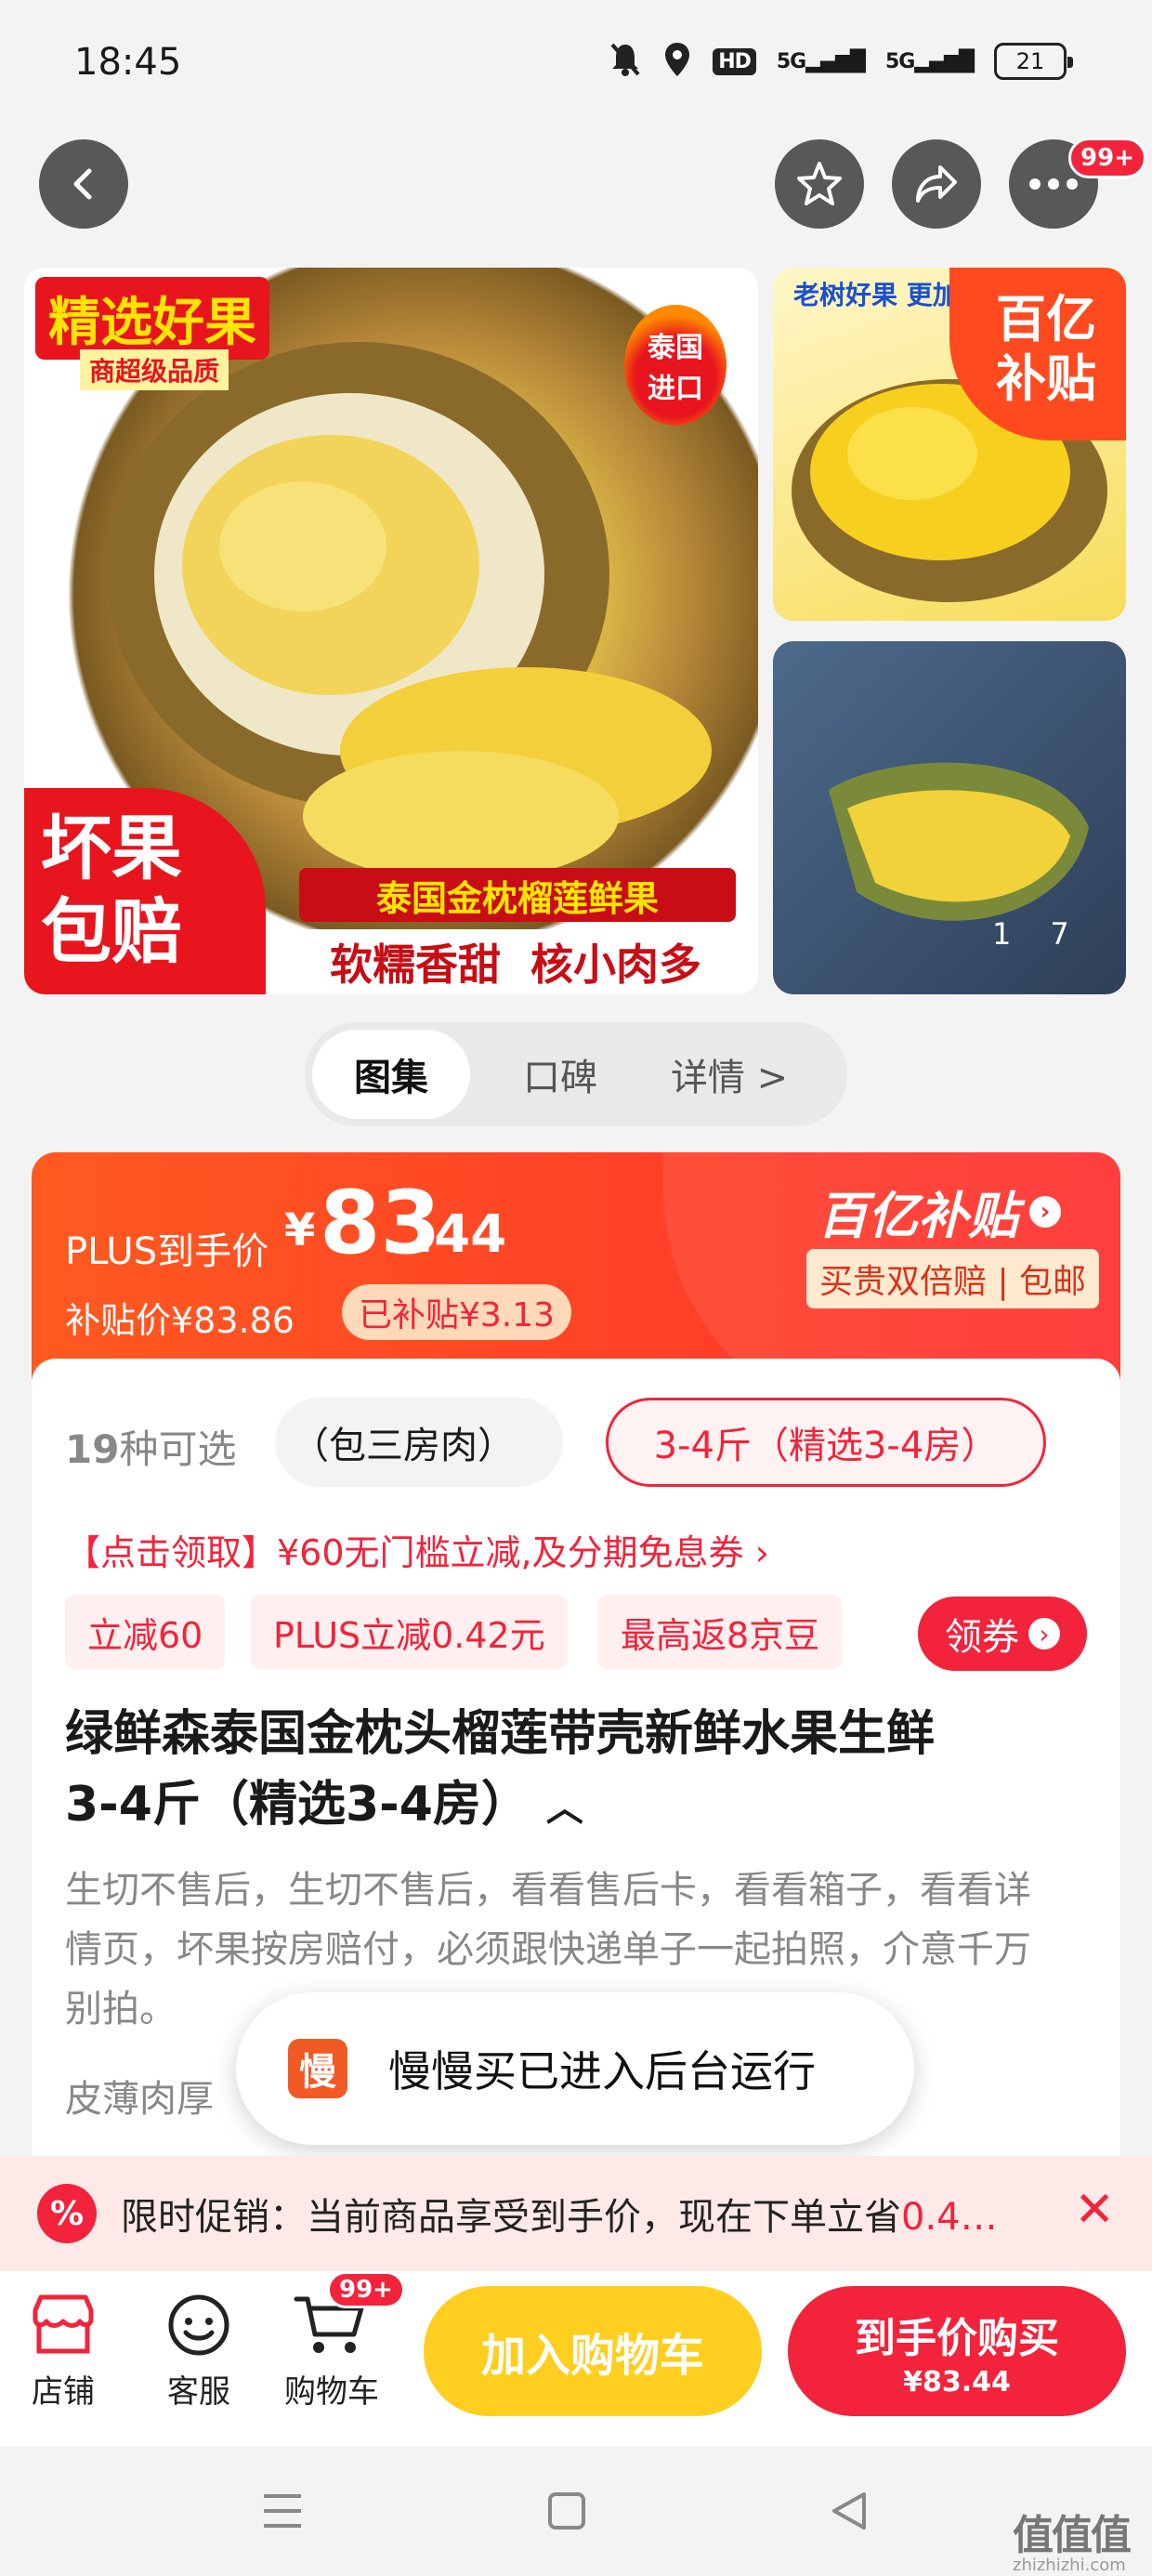 The height and width of the screenshot is (2576, 1152). What do you see at coordinates (417, 1549) in the screenshot?
I see `coupon-link: 【点击领取】¥60无门槛立减,及分期免息券 ›` at bounding box center [417, 1549].